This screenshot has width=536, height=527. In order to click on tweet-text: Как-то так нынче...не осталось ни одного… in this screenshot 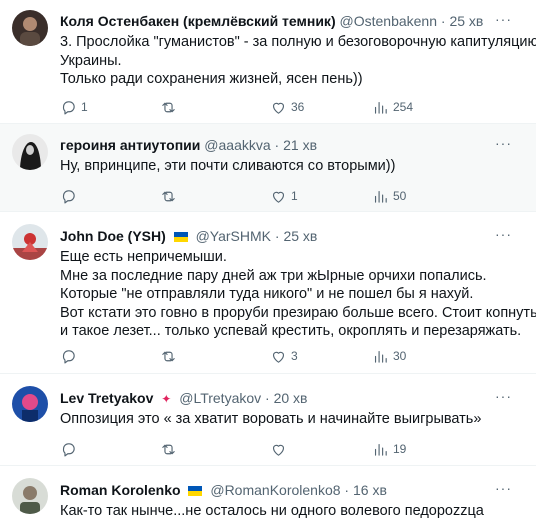, I will do `click(292, 511)`.